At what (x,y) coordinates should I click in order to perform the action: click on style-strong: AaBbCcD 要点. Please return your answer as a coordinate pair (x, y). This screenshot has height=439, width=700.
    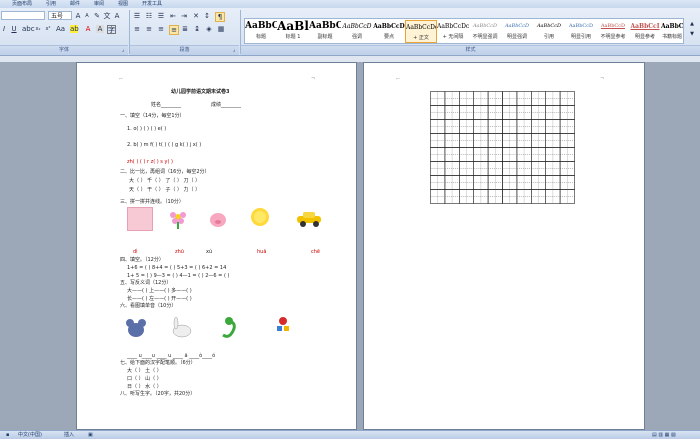
    Looking at the image, I should click on (389, 31).